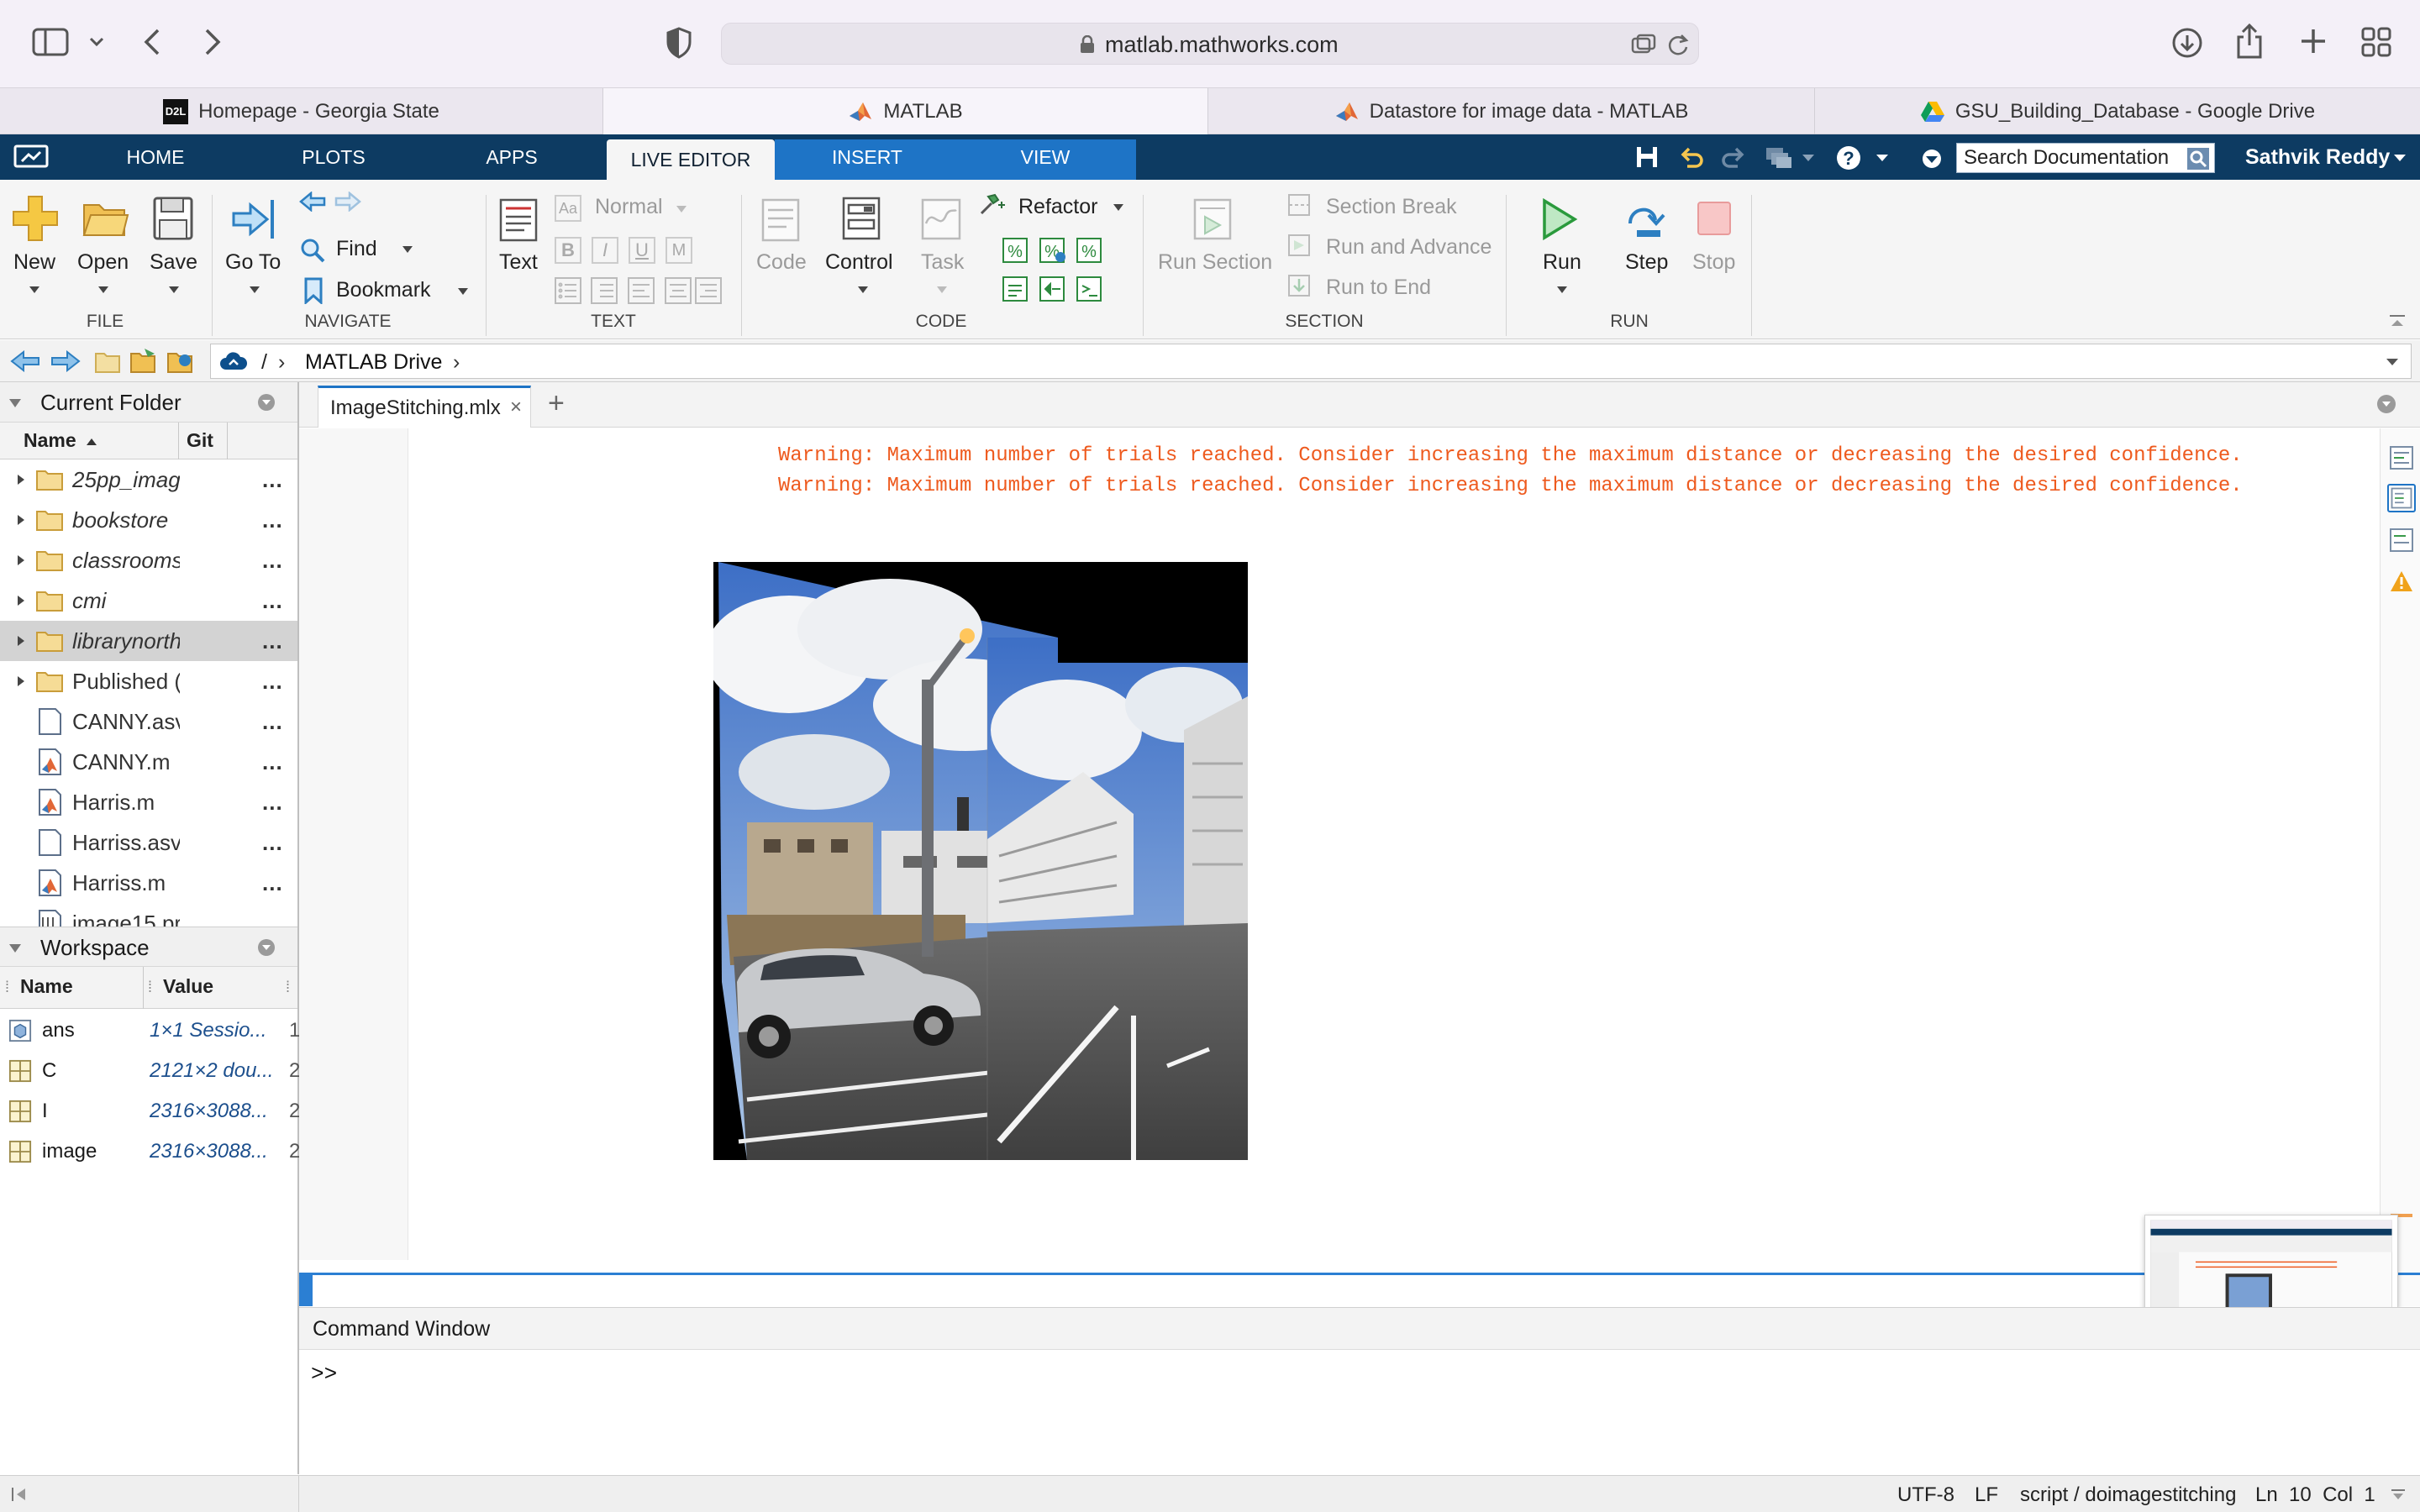  Describe the element at coordinates (301, 111) in the screenshot. I see `browser-tab-homepage: D2L Homepage - Georgia State` at that location.